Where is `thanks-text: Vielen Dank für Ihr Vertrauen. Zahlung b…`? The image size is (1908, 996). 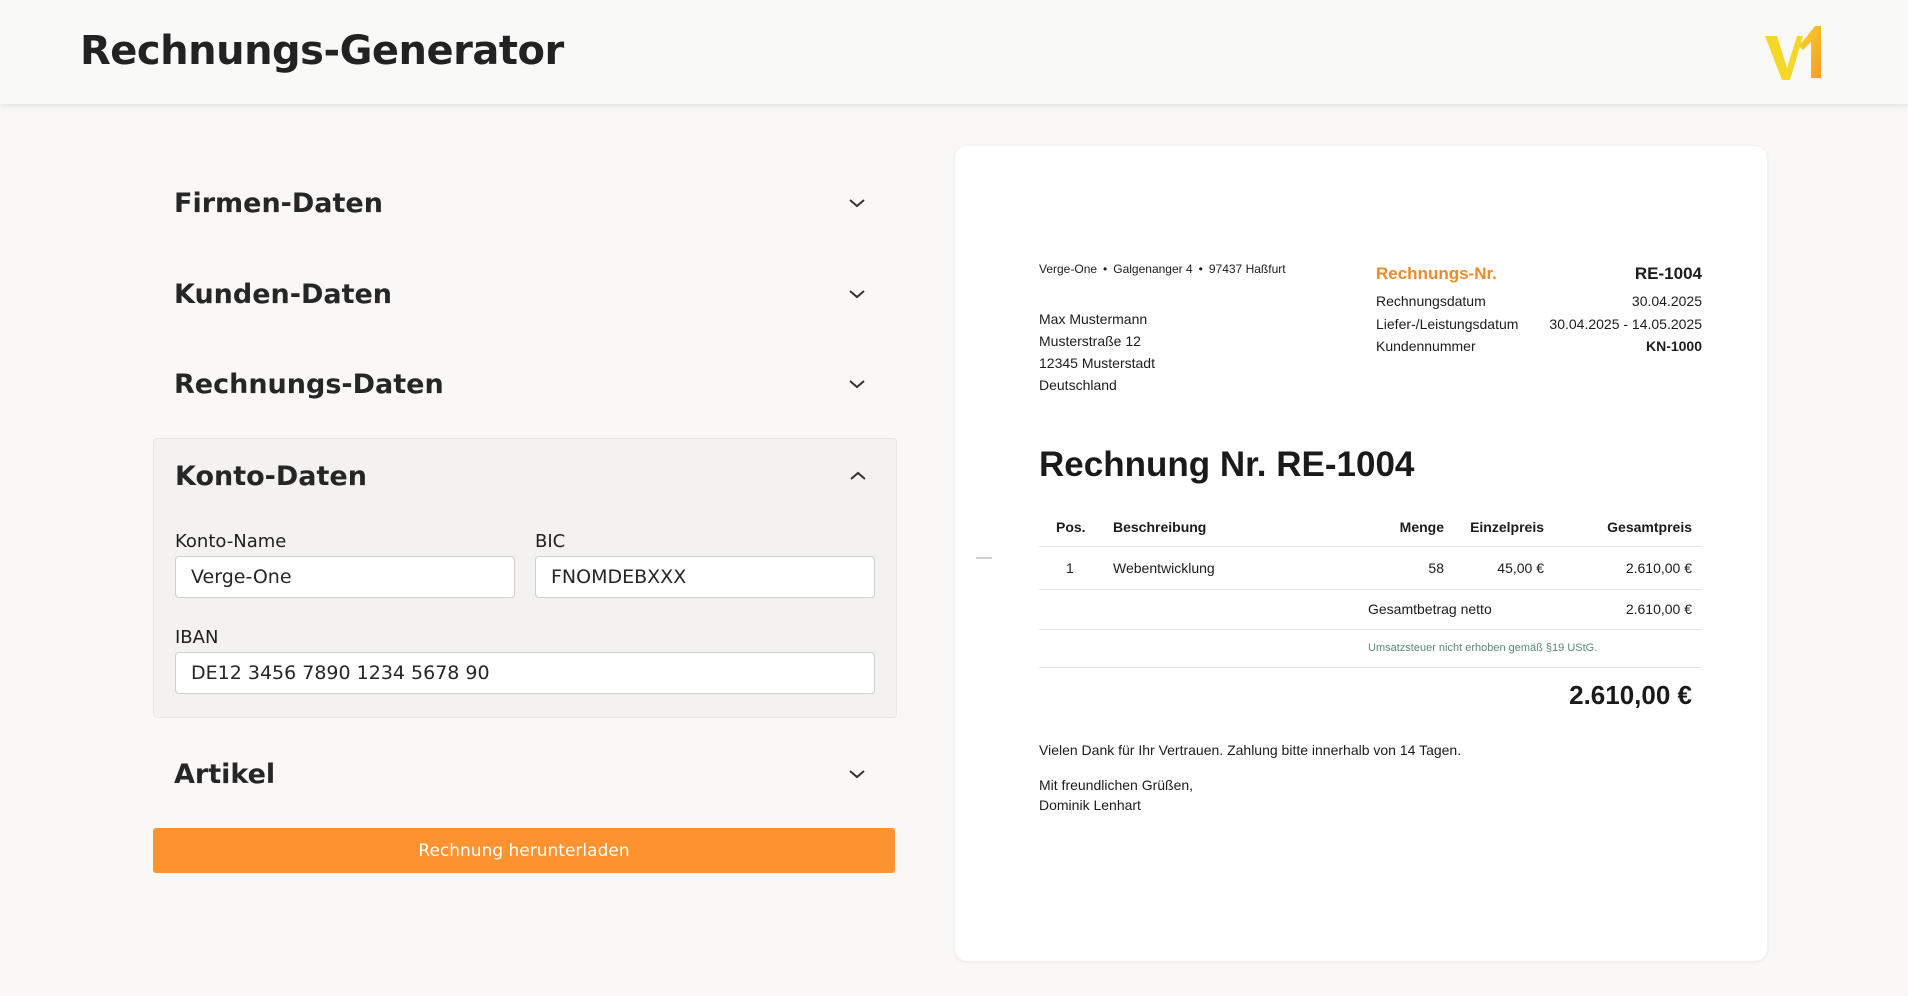
thanks-text: Vielen Dank für Ihr Vertrauen. Zahlung b… is located at coordinates (1250, 750).